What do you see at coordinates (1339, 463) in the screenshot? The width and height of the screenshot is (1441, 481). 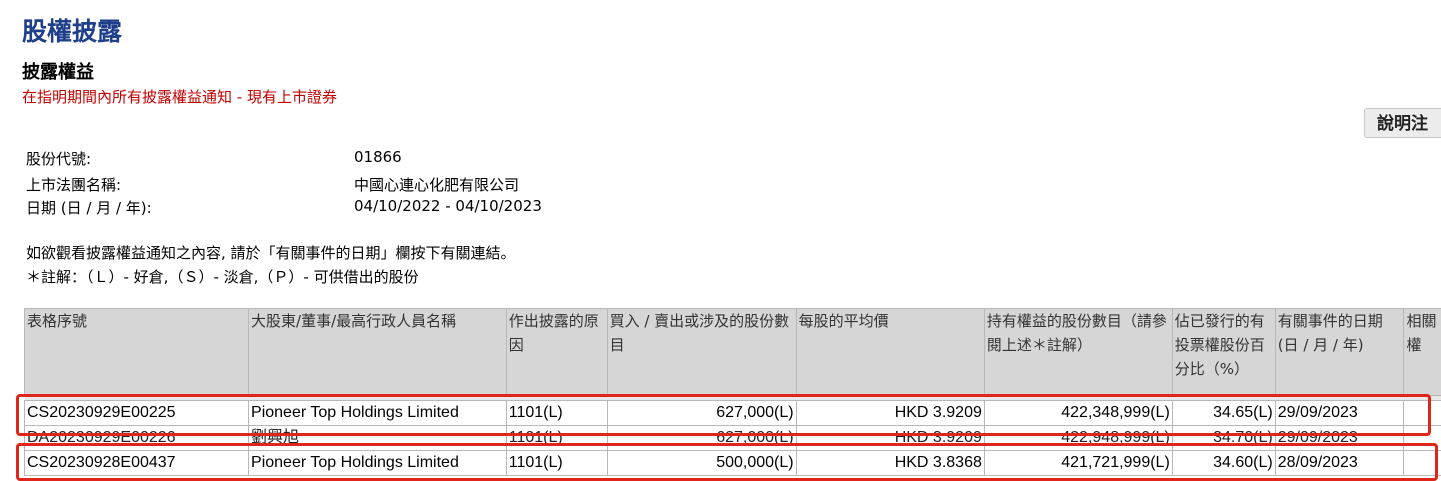 I see `event-date-link: 28/09/2023` at bounding box center [1339, 463].